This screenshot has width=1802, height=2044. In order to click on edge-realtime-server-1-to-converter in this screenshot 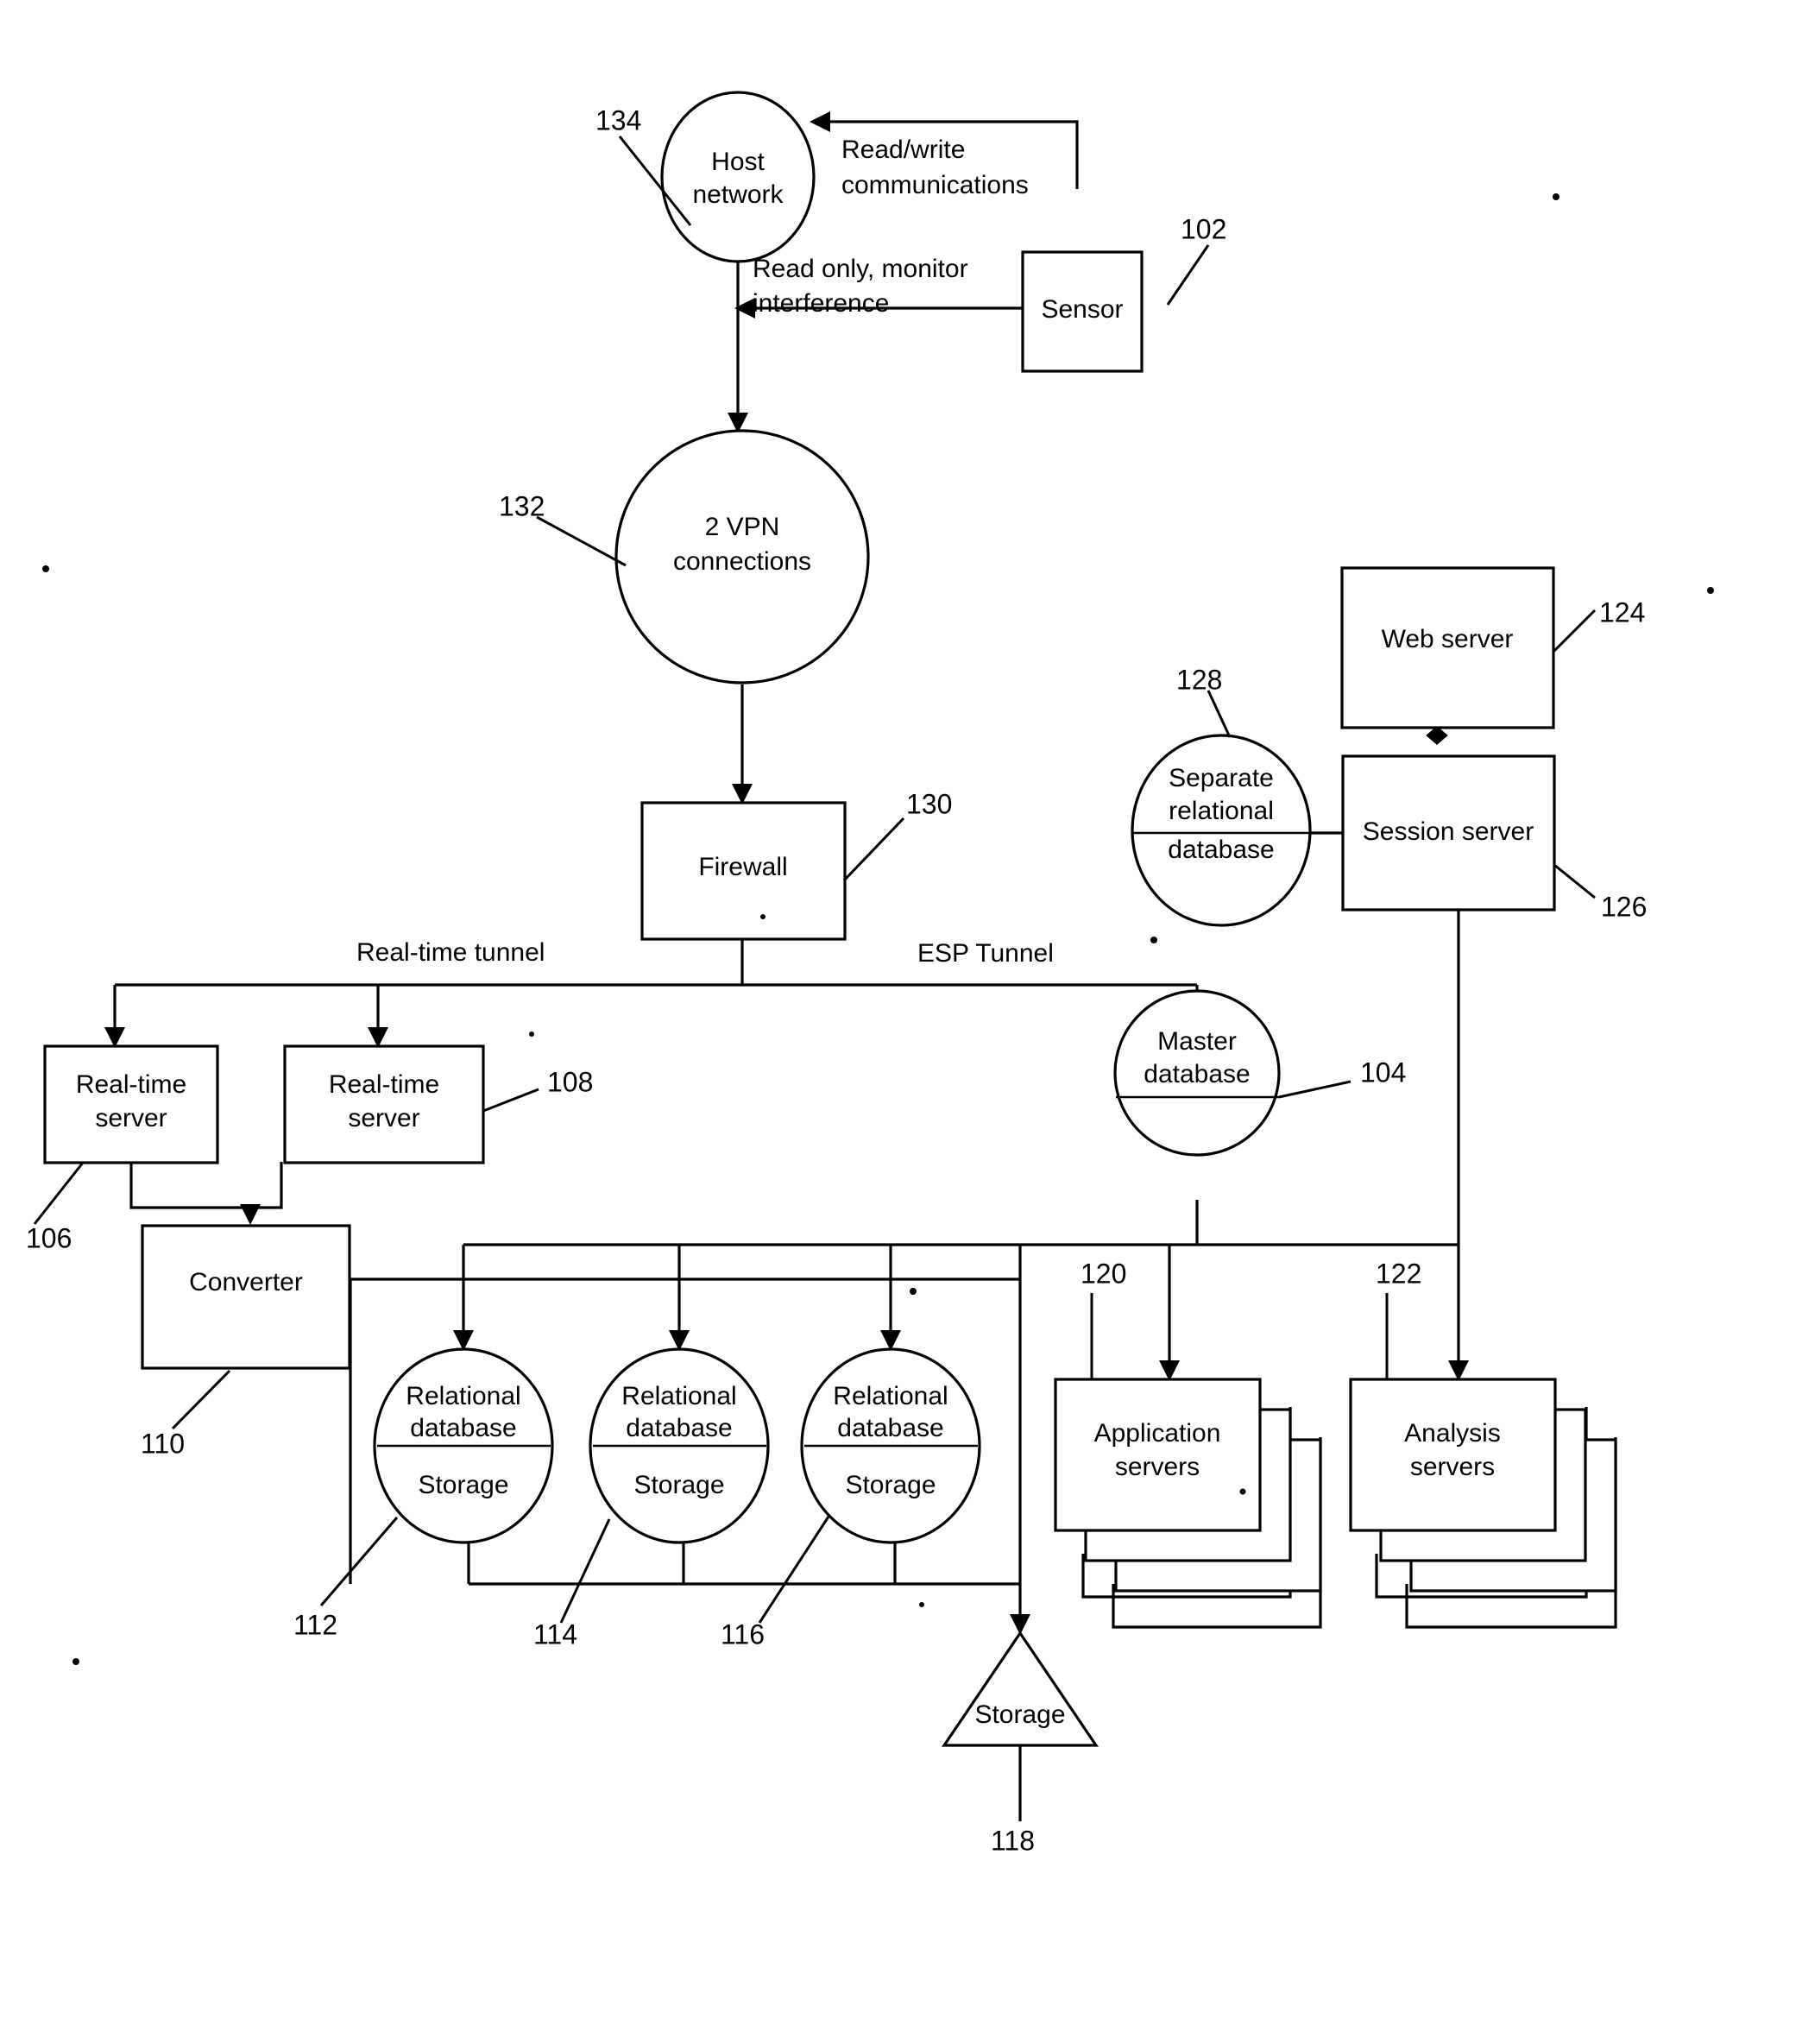, I will do `click(189, 1185)`.